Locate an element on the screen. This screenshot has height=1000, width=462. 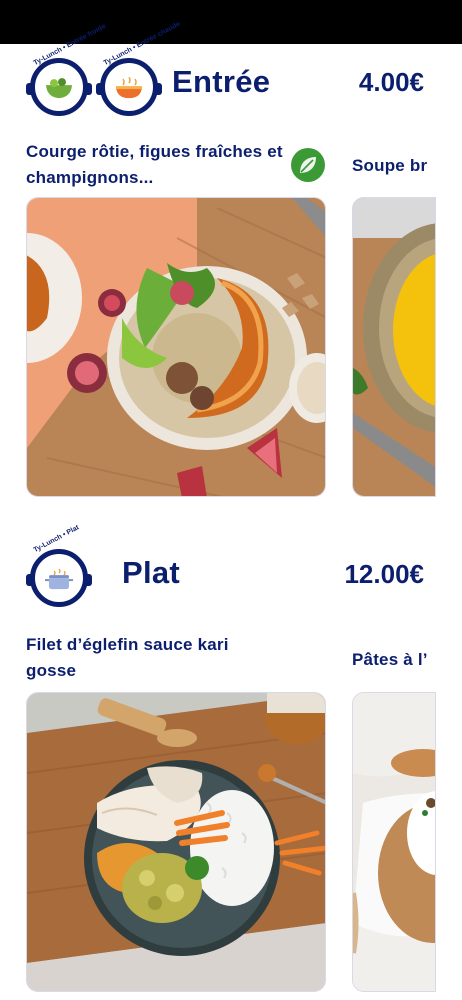
leaf-icon is located at coordinates (308, 165).